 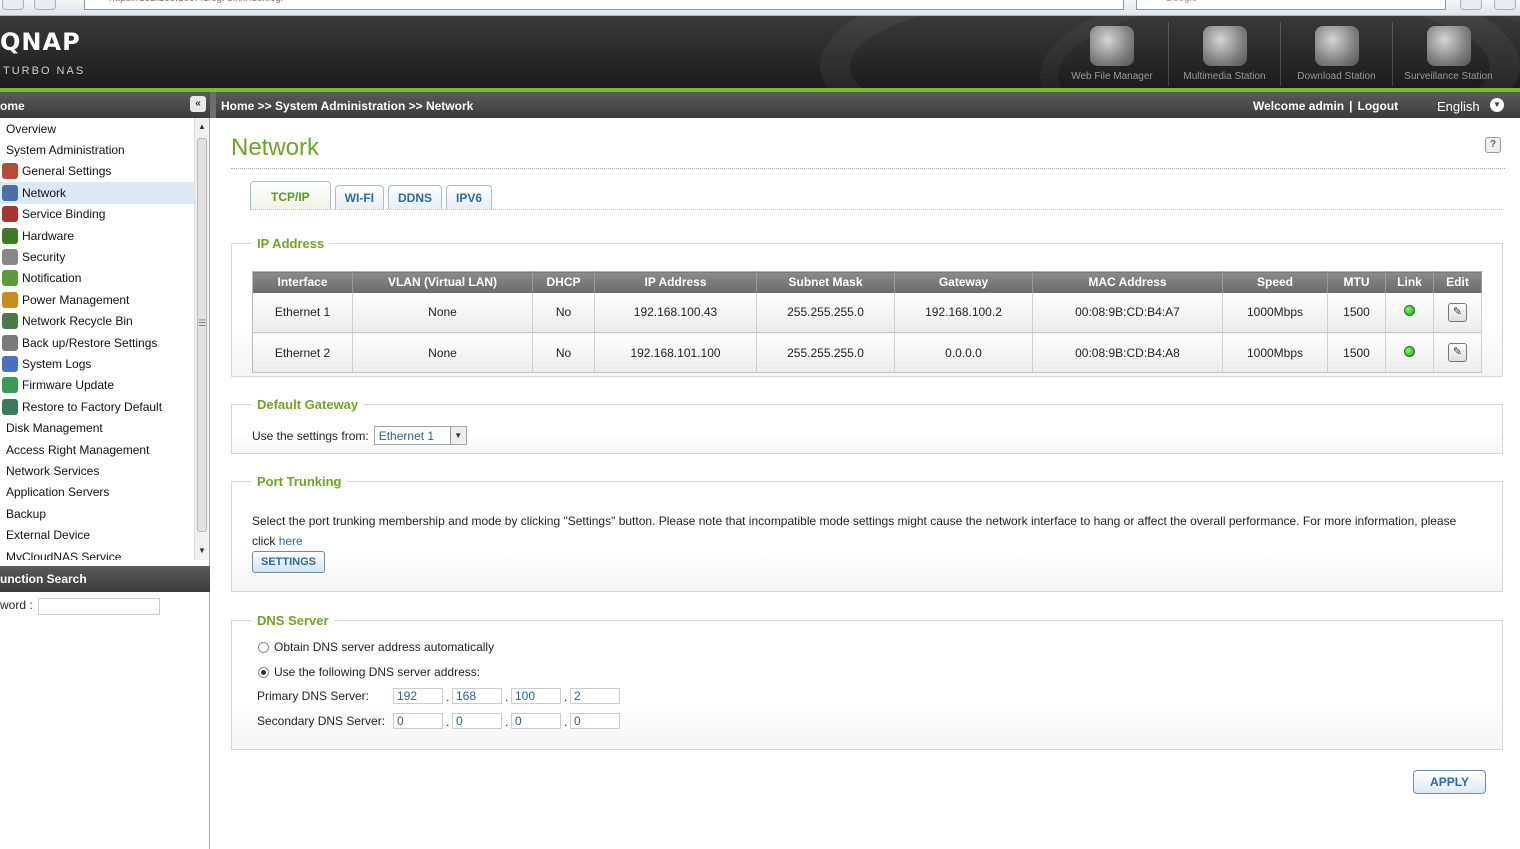 I want to click on language-select: English, so click(x=1458, y=106).